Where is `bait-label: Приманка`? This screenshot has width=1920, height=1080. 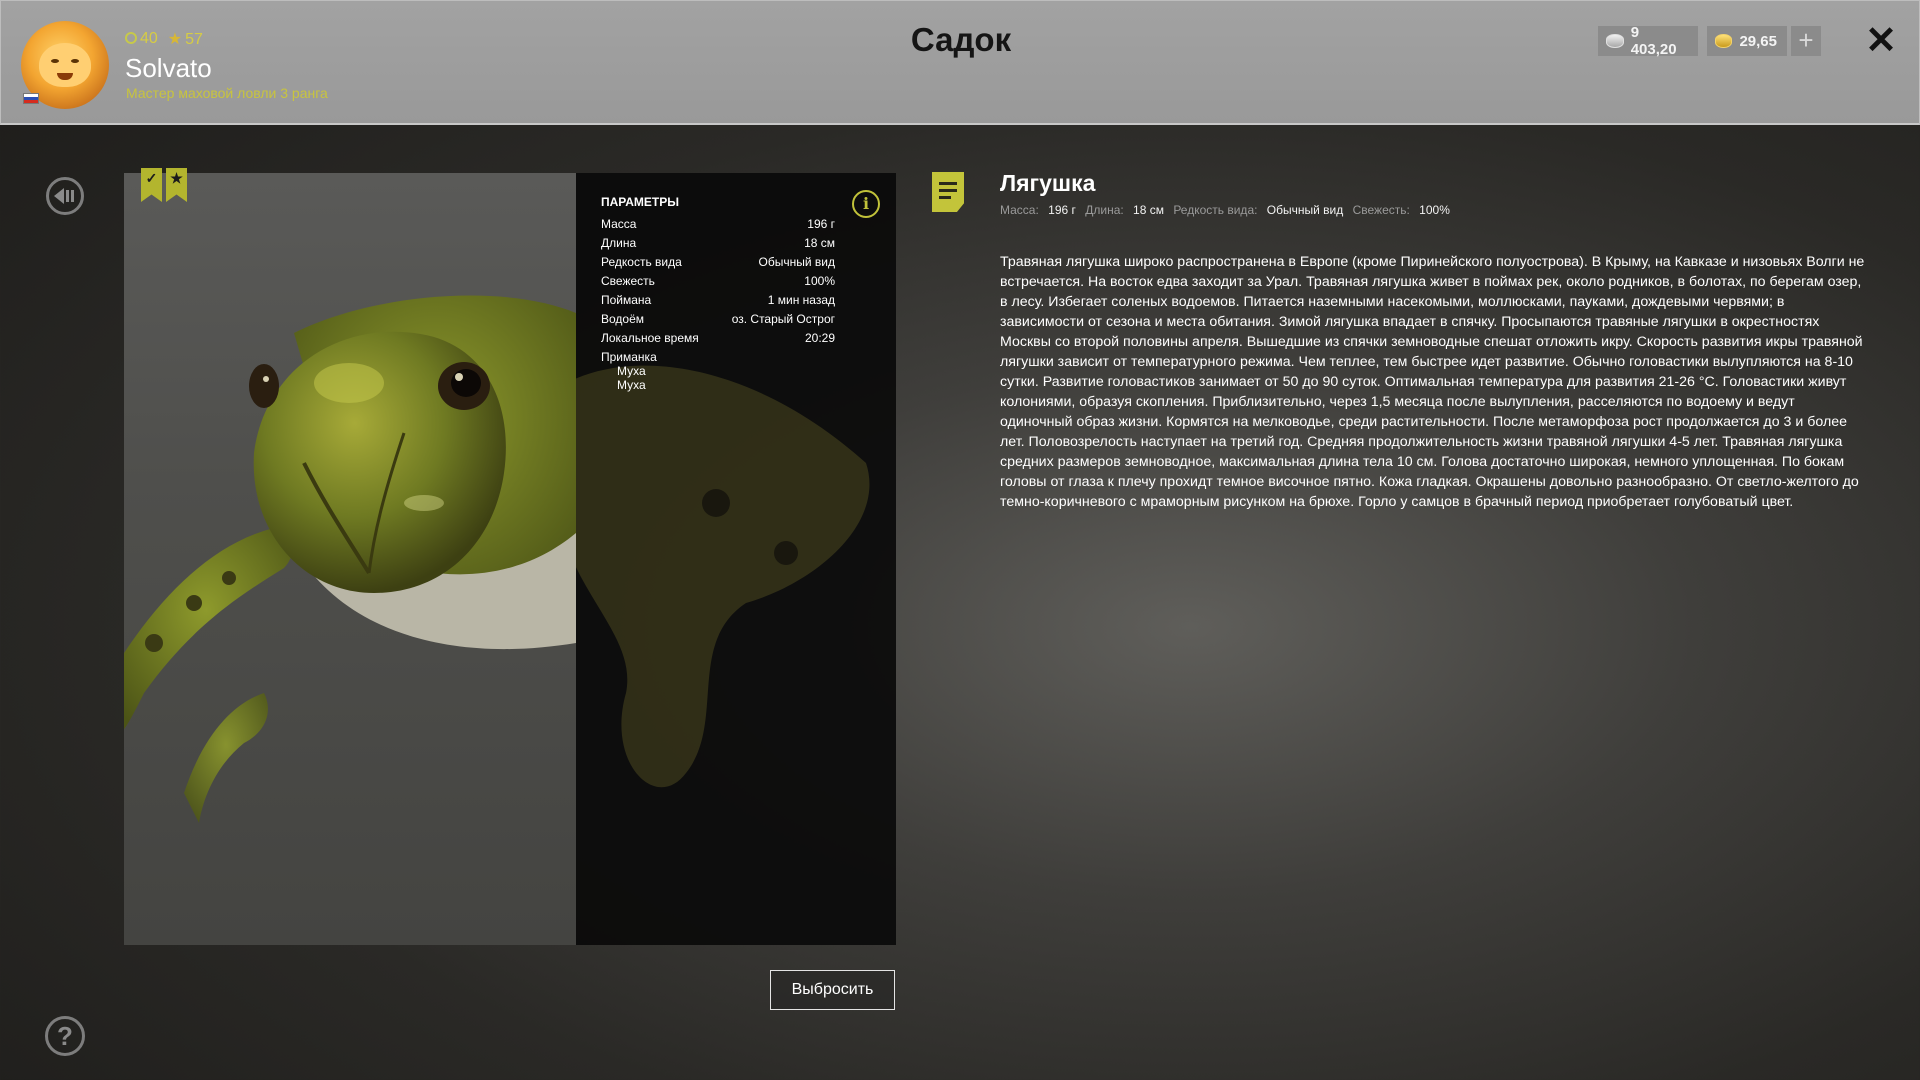
bait-label: Приманка is located at coordinates (629, 357).